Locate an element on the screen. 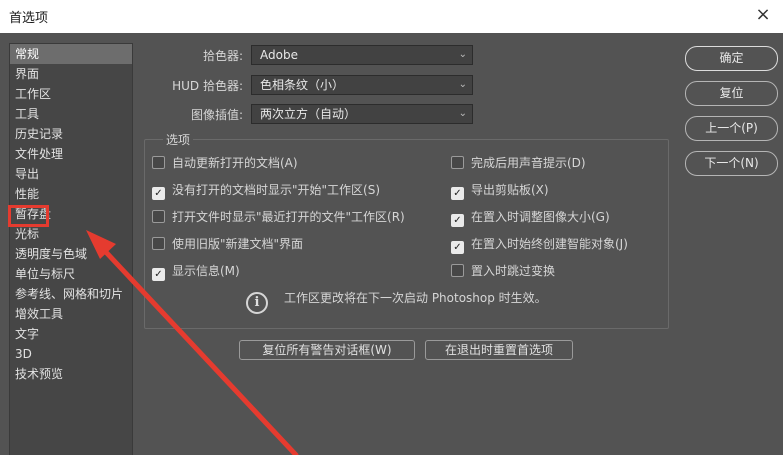 This screenshot has width=783, height=455. annotation-arrow is located at coordinates (192, 342).